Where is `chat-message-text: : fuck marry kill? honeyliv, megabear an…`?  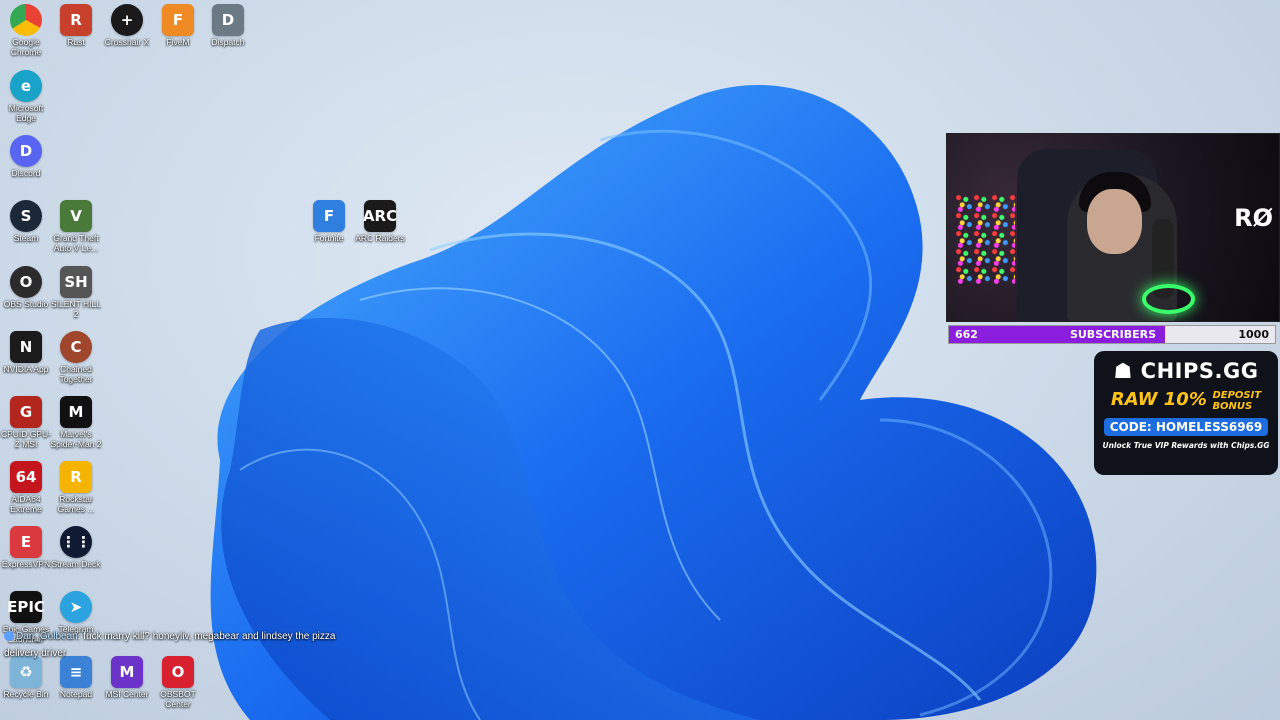
chat-message-text: : fuck marry kill? honeyliv, megabear an… is located at coordinates (206, 636).